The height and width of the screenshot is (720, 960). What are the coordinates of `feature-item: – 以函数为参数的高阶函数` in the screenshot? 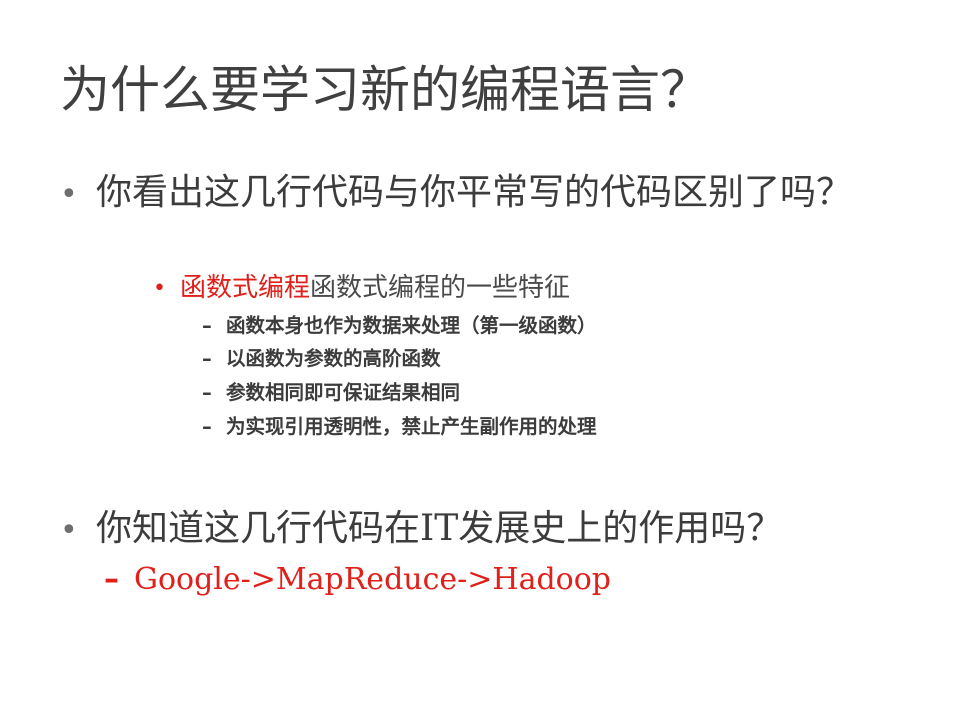 It's located at (321, 359).